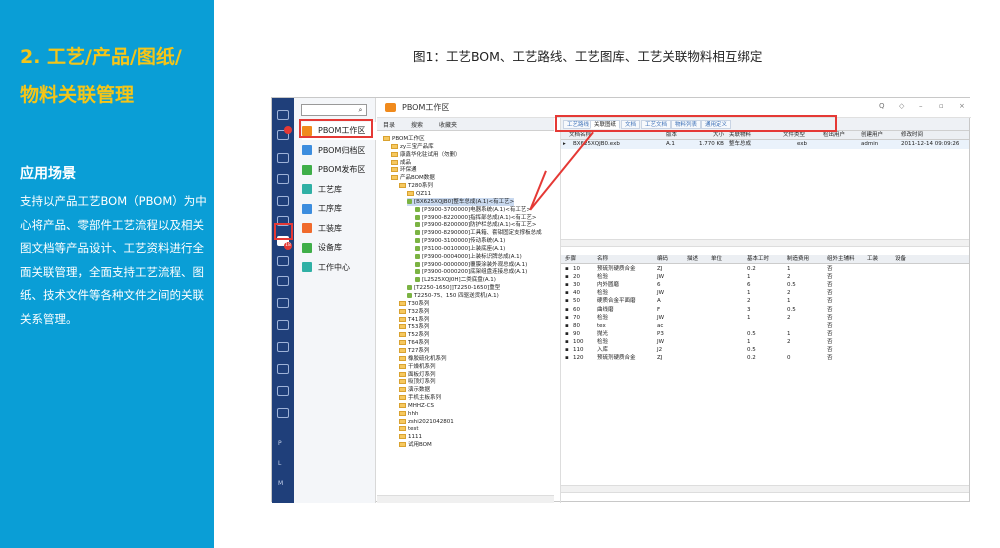 The image size is (1000, 548). Describe the element at coordinates (417, 382) in the screenshot. I see `tree-node: 吸顶灯系列` at that location.